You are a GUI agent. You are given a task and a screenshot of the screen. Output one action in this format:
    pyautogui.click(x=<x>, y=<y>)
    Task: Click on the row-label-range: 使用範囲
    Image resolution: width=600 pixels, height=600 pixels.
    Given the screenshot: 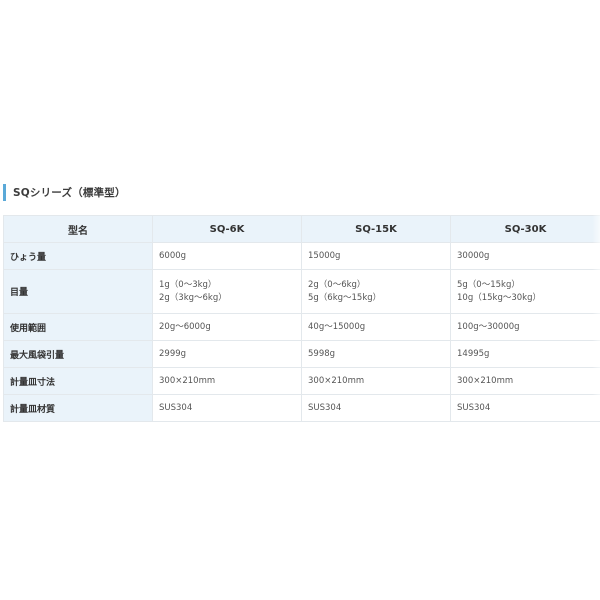 What is the action you would take?
    pyautogui.click(x=78, y=327)
    